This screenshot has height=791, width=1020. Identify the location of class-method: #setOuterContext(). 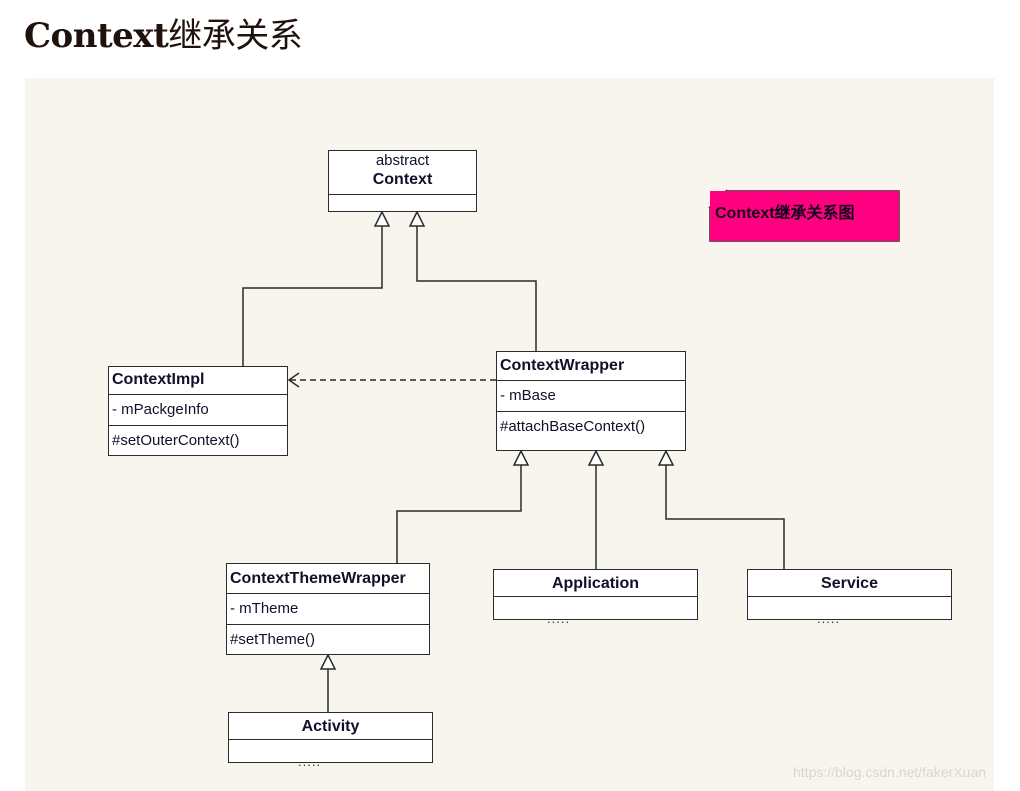
(176, 440).